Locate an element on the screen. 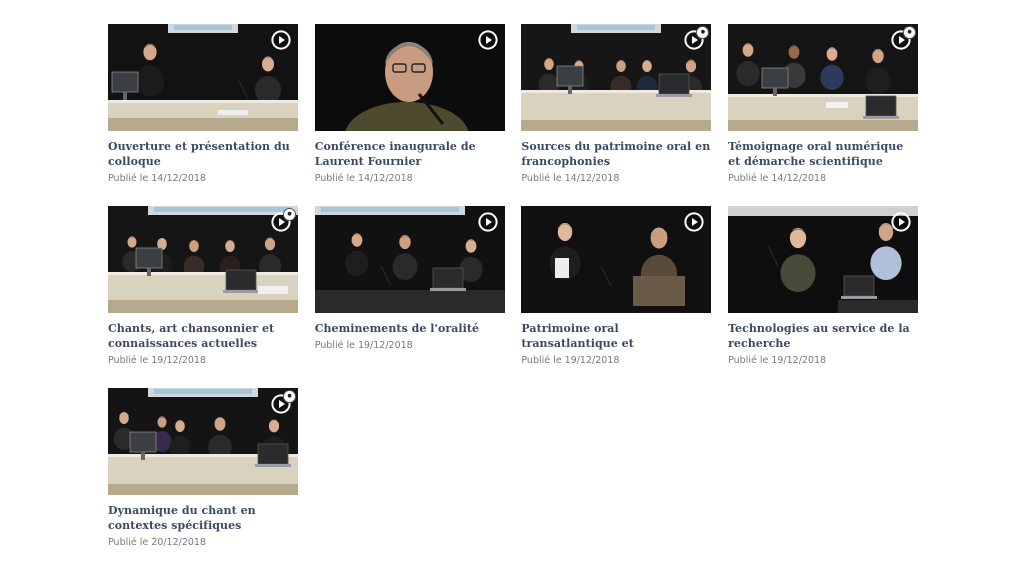  video-title: Technologies au service de la recherche is located at coordinates (823, 336).